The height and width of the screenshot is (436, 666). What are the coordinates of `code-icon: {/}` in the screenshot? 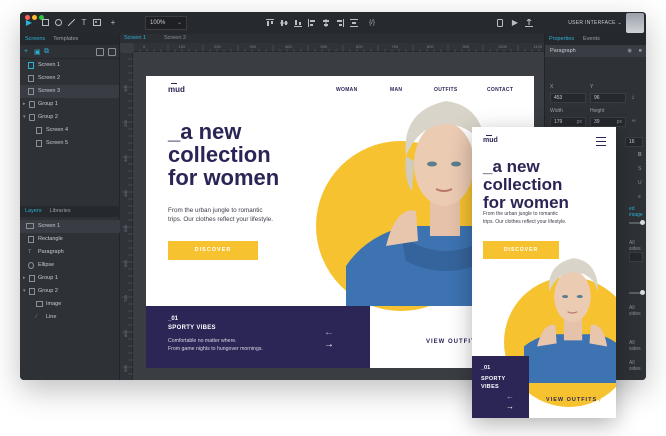 It's located at (372, 23).